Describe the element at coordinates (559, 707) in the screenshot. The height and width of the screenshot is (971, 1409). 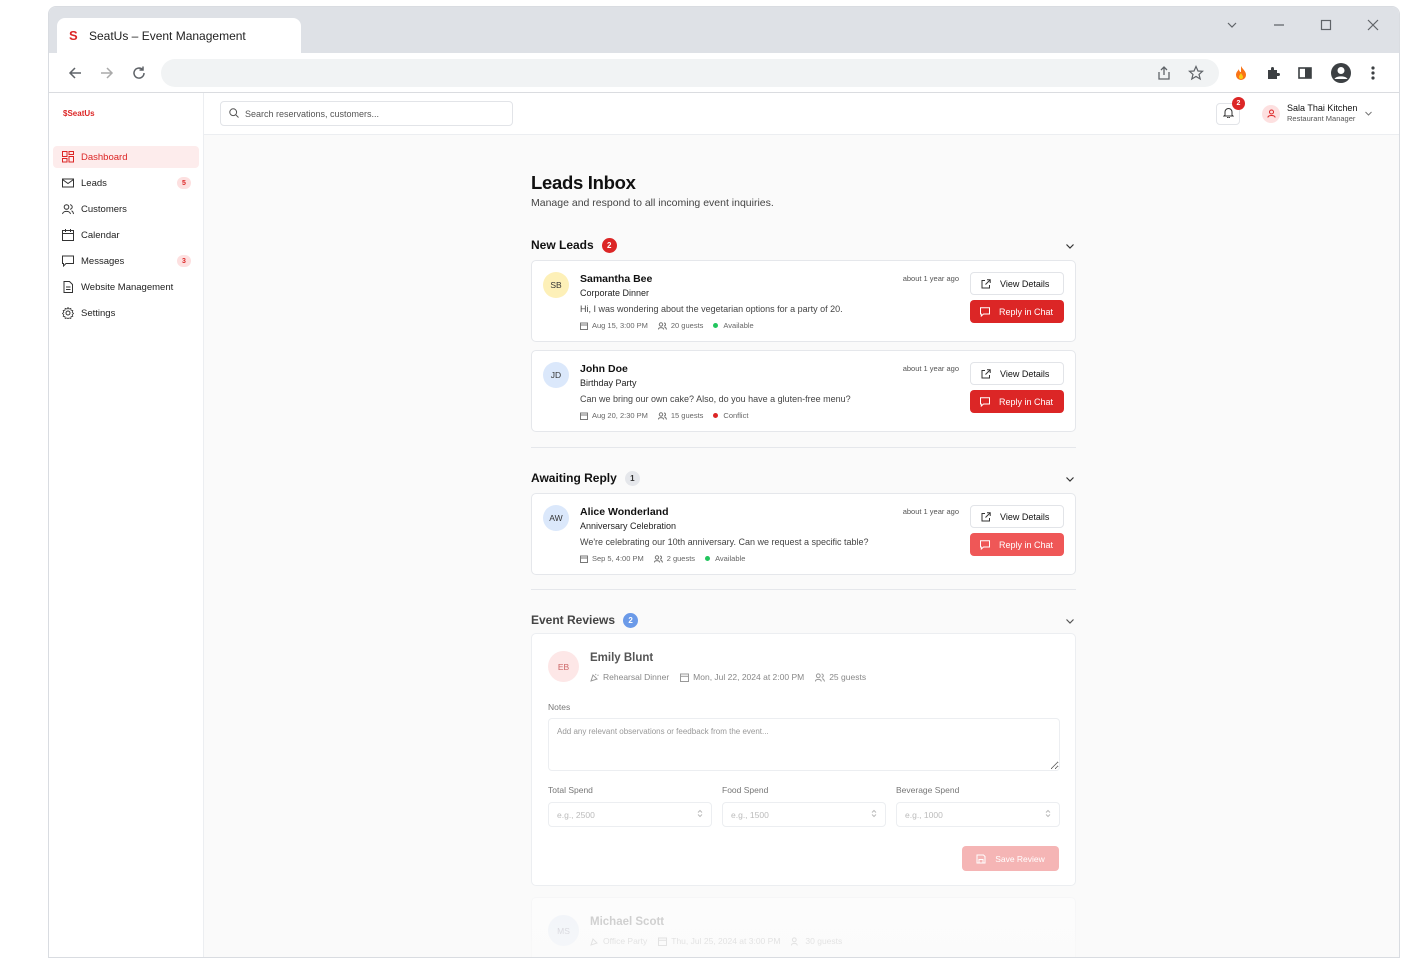
I see `notes-label: Notes` at that location.